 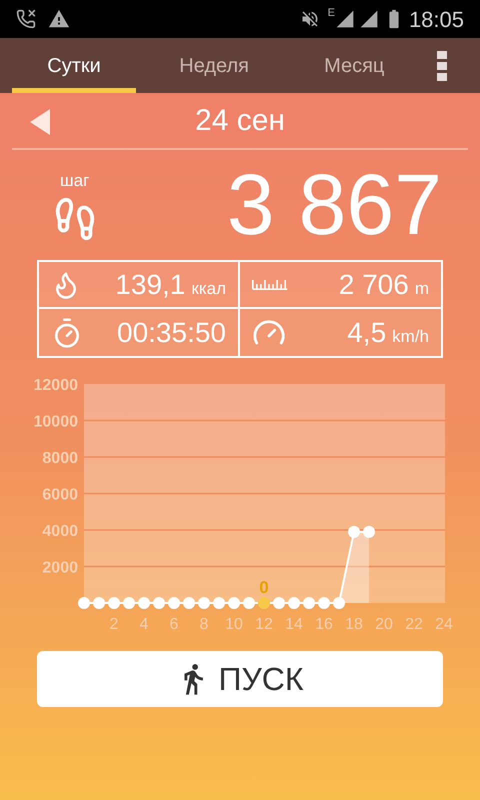 What do you see at coordinates (75, 181) in the screenshot?
I see `steps-unit: шаг` at bounding box center [75, 181].